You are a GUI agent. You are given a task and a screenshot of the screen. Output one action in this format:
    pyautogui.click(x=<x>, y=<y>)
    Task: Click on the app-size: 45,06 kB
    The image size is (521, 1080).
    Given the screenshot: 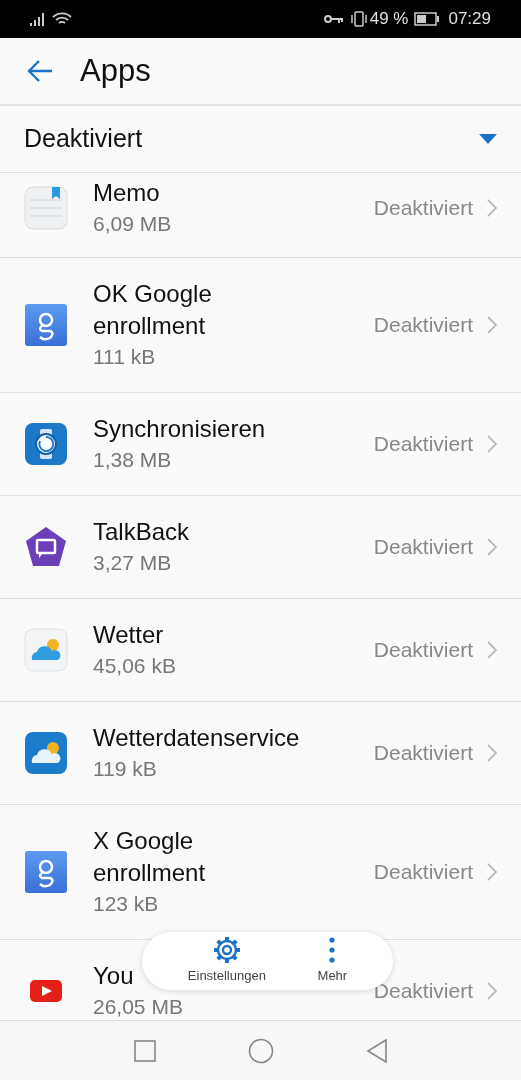 What is the action you would take?
    pyautogui.click(x=134, y=666)
    